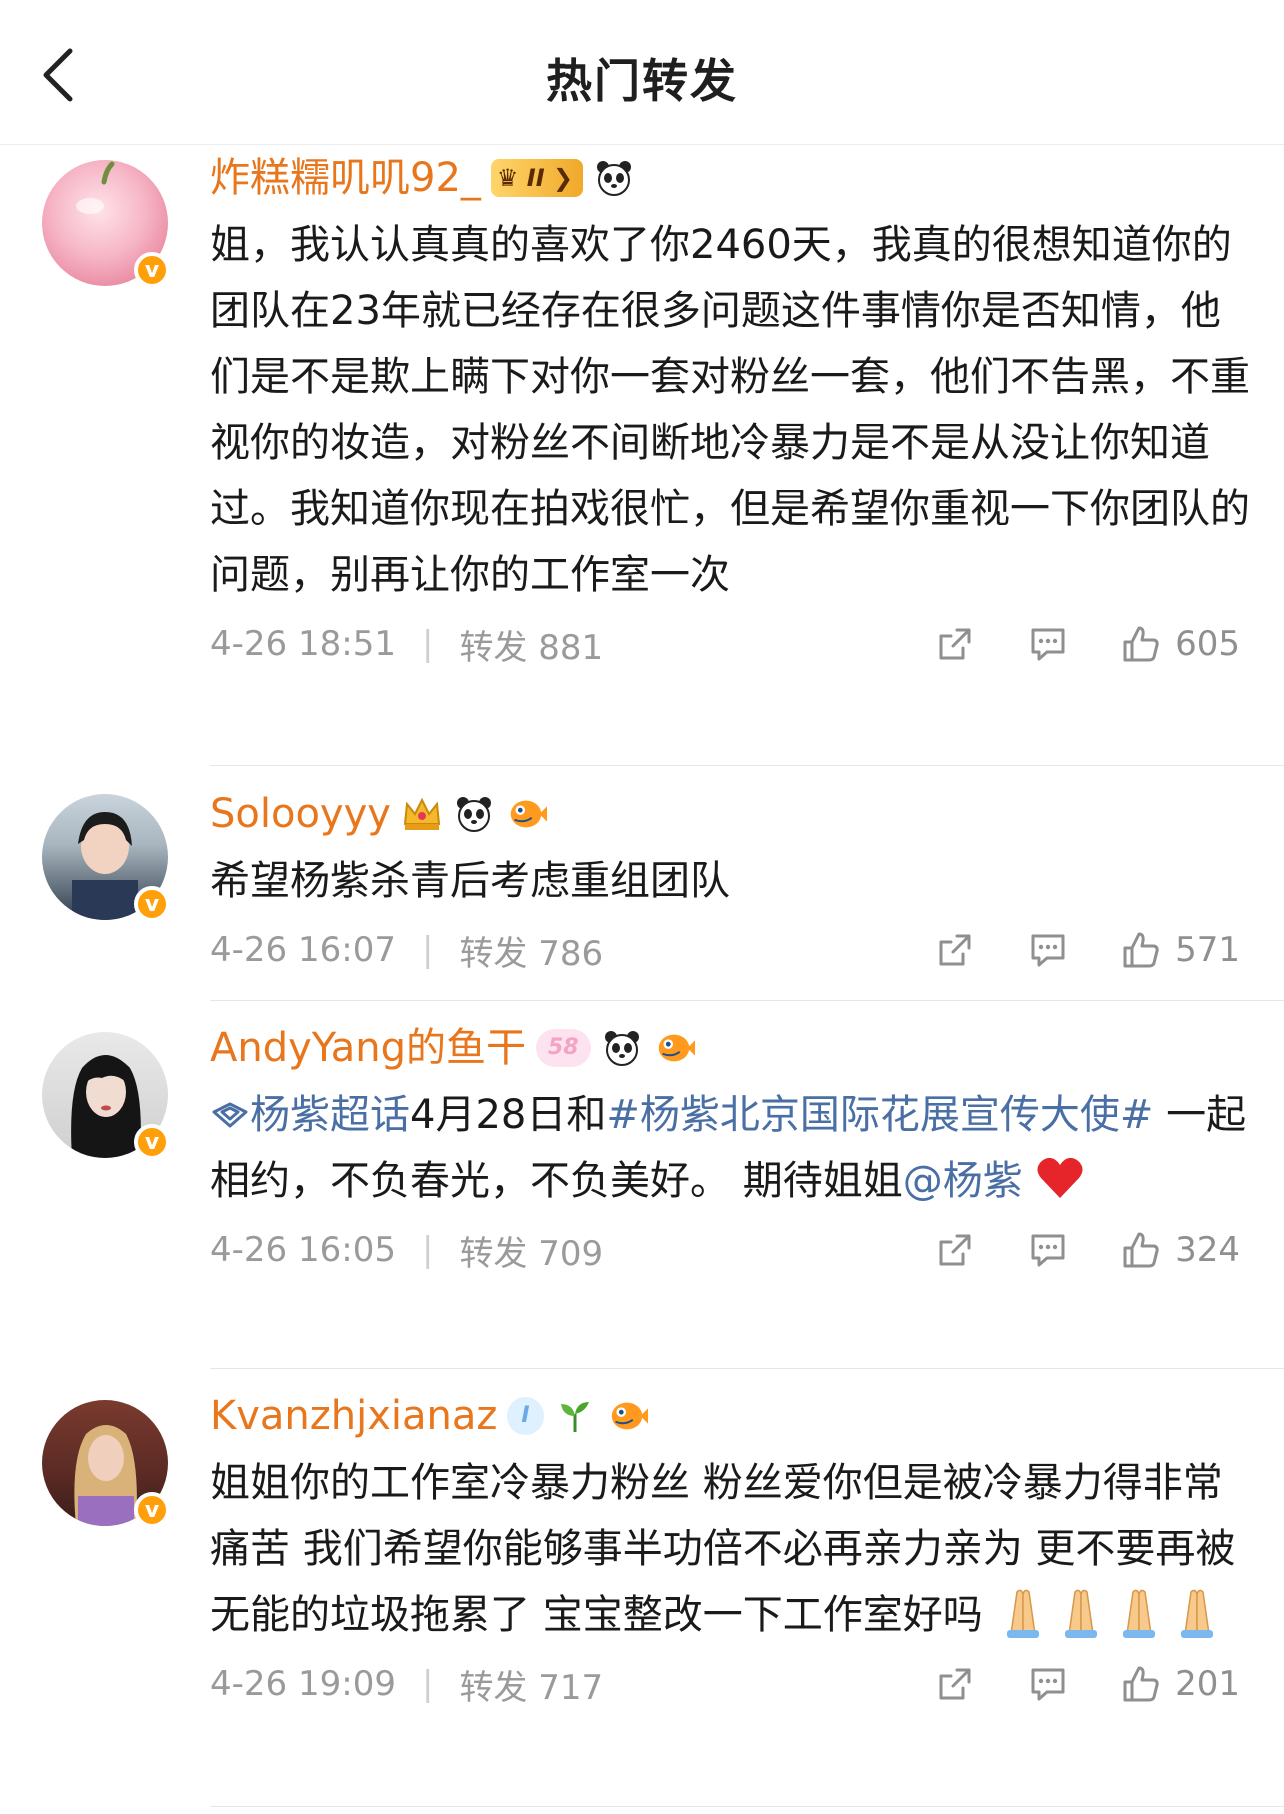  I want to click on supertopic-link: 杨紫超话, so click(310, 1115).